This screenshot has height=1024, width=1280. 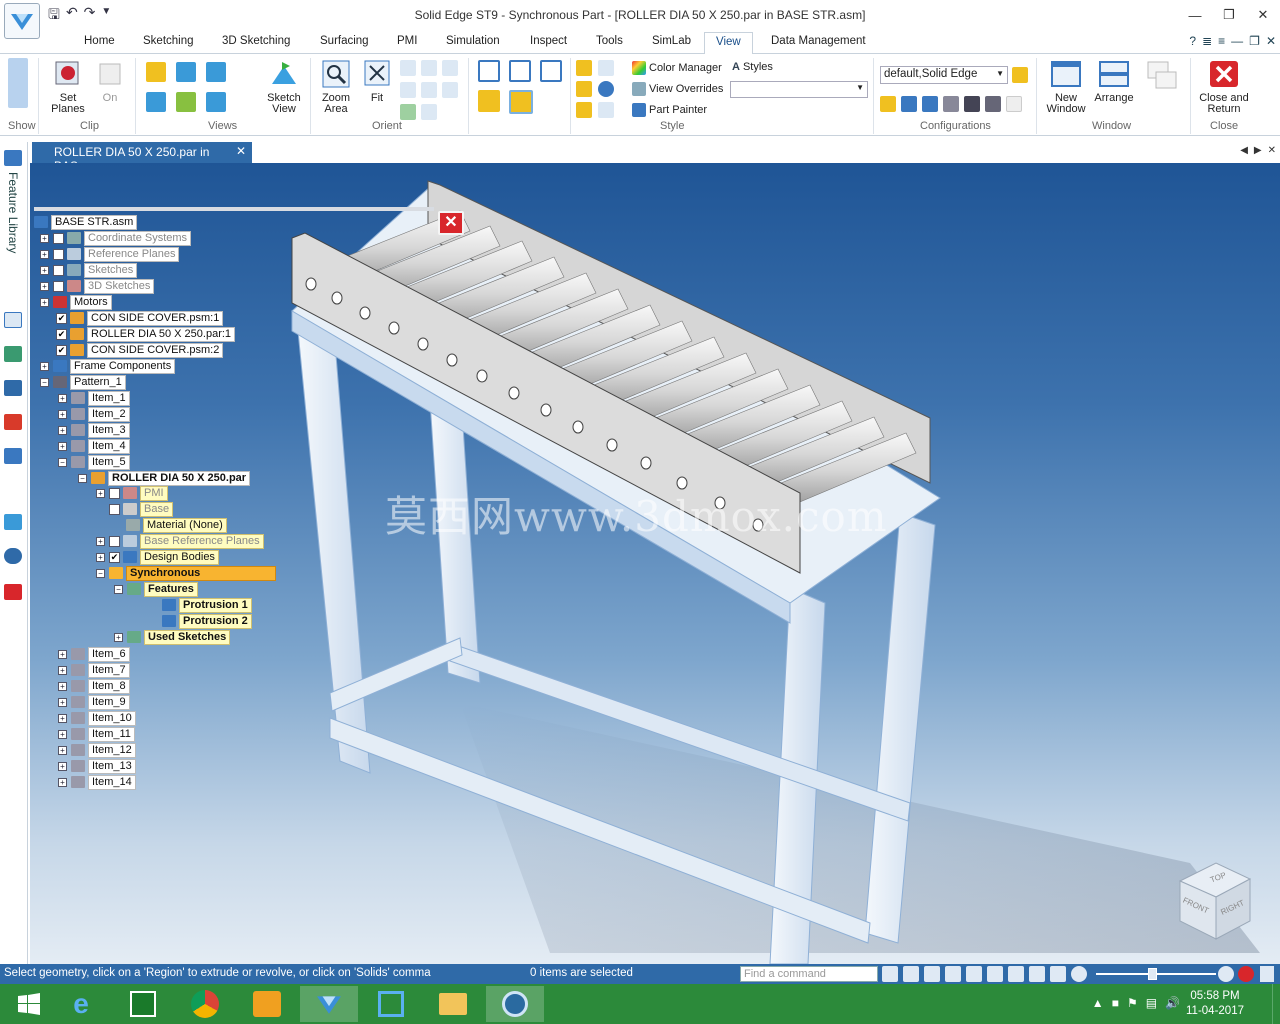 I want to click on status-expand-icon, so click(x=1267, y=974).